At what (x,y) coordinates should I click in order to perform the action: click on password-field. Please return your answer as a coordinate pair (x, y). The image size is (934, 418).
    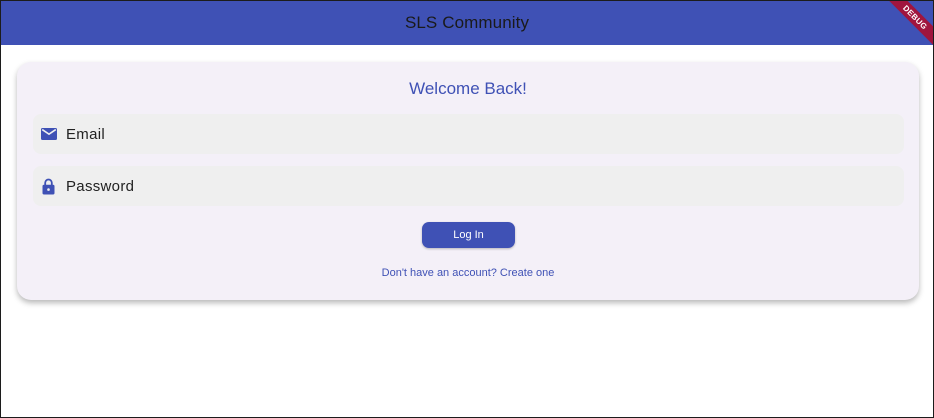
    Looking at the image, I should click on (468, 186).